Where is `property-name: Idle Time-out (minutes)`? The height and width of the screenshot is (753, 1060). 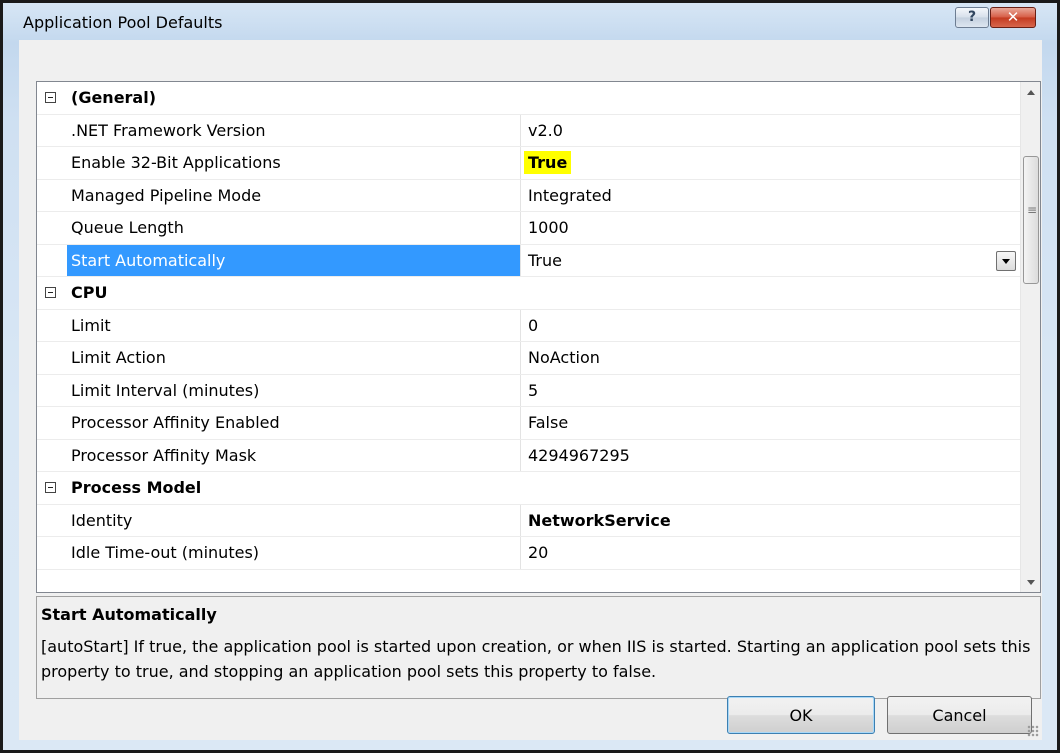 property-name: Idle Time-out (minutes) is located at coordinates (165, 552).